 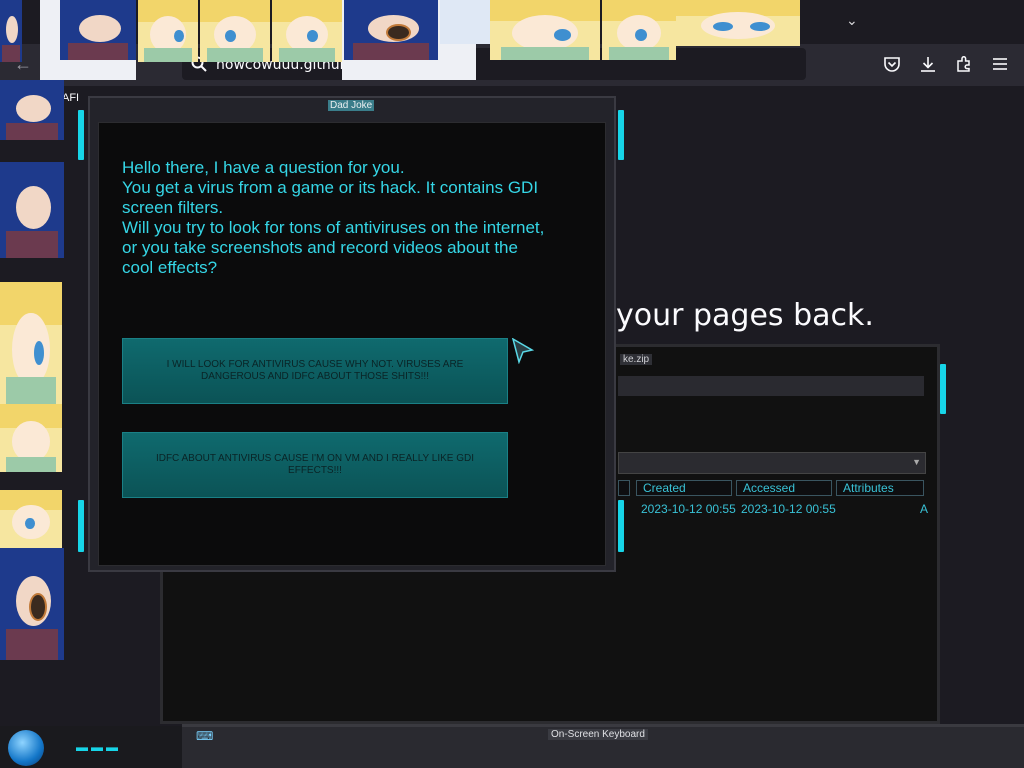 I want to click on column-header-attributes: Attributes, so click(x=880, y=488).